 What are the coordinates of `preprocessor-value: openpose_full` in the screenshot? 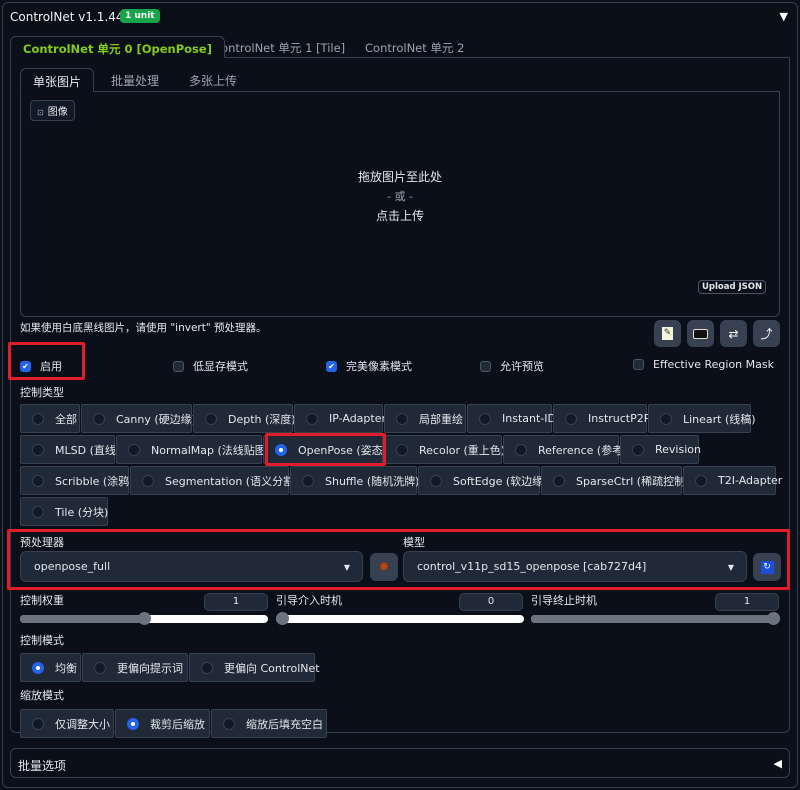 It's located at (72, 566).